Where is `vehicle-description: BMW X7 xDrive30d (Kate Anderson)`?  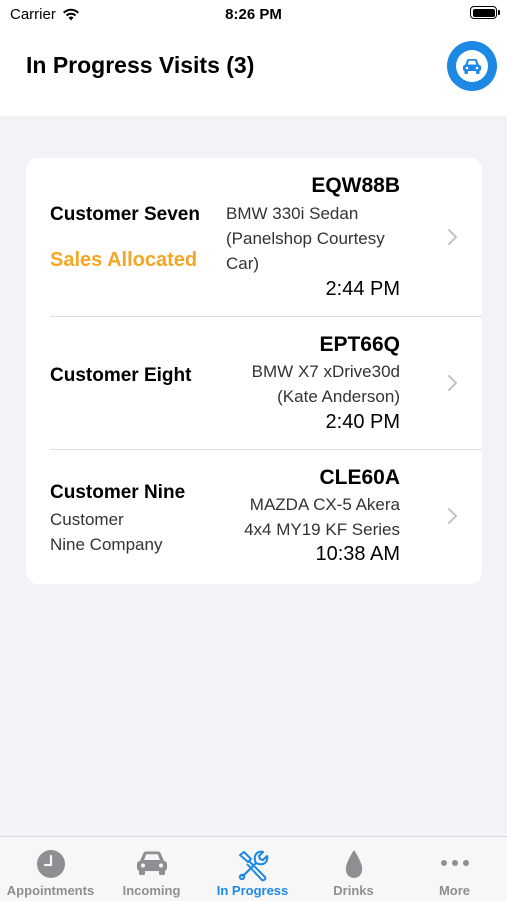
vehicle-description: BMW X7 xDrive30d (Kate Anderson) is located at coordinates (325, 384).